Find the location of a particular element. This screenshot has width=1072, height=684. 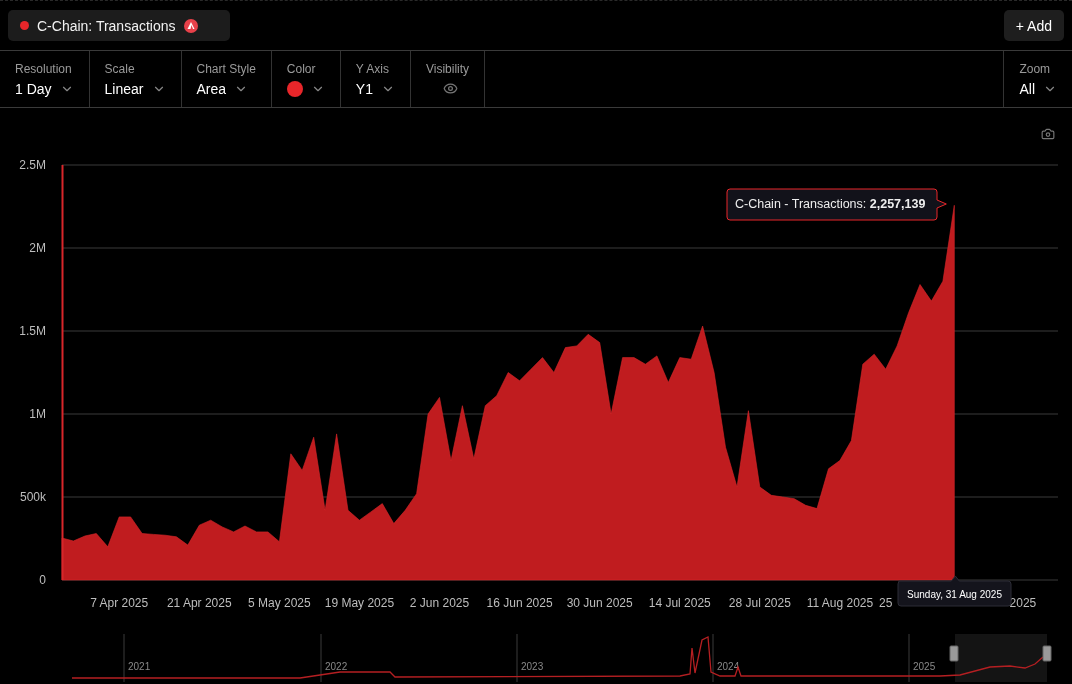

navigator-year-label: 2022 is located at coordinates (336, 666).